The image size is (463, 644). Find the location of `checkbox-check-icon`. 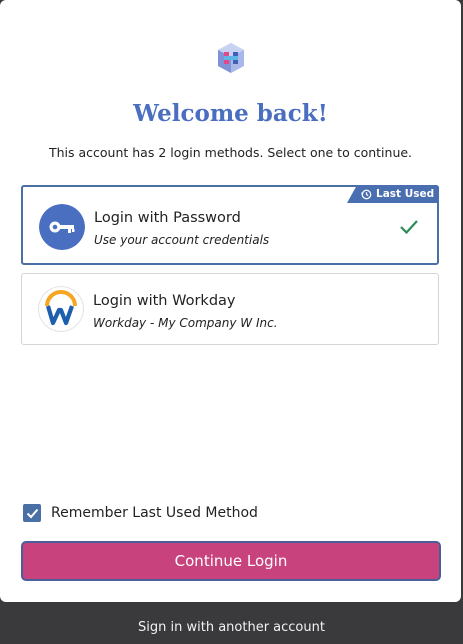

checkbox-check-icon is located at coordinates (32, 513).